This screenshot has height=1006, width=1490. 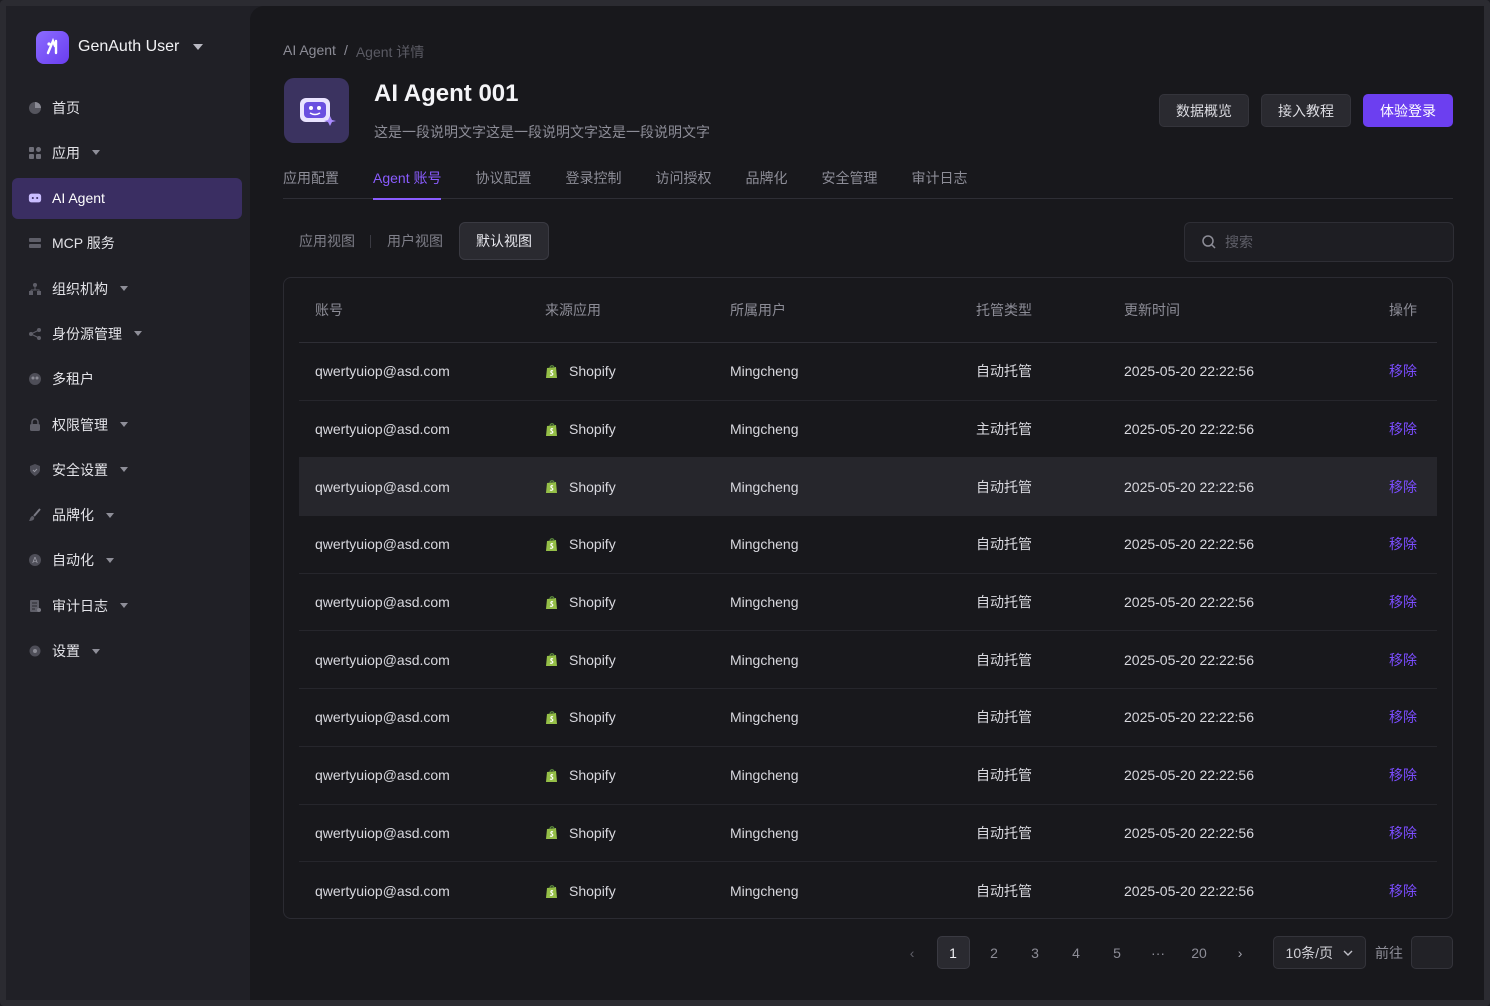 I want to click on header-actions: 数据概览 接入教程 体验登录, so click(x=1306, y=110).